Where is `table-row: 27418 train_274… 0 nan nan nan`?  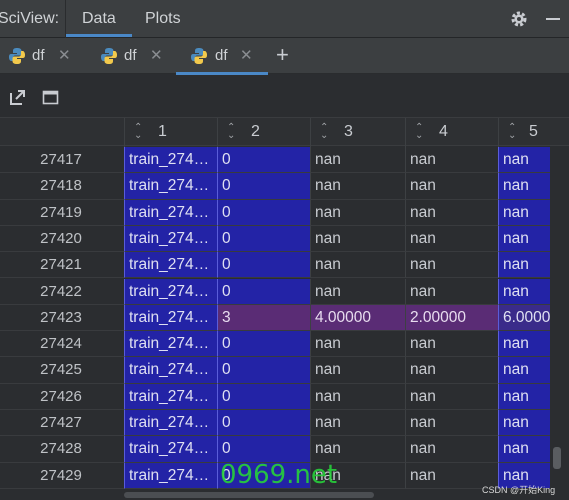
table-row: 27418 train_274… 0 nan nan nan is located at coordinates (284, 186).